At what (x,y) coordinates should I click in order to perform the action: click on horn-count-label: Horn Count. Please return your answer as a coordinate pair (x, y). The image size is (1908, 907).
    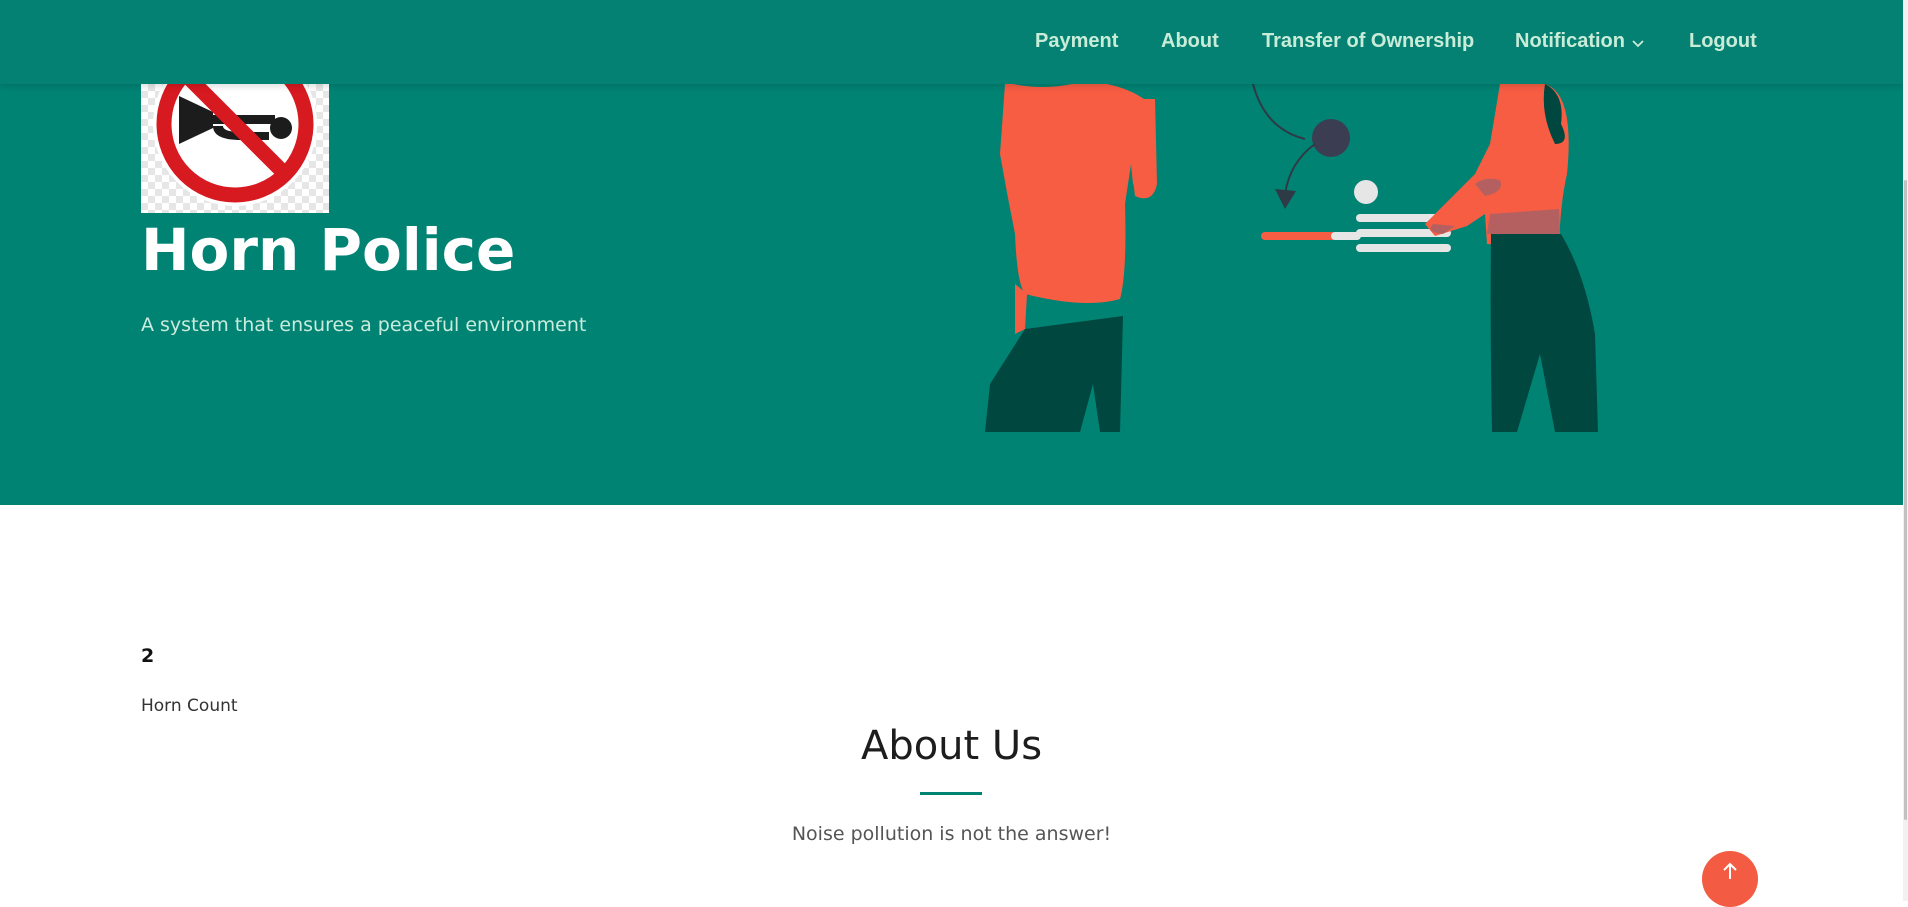
    Looking at the image, I should click on (189, 706).